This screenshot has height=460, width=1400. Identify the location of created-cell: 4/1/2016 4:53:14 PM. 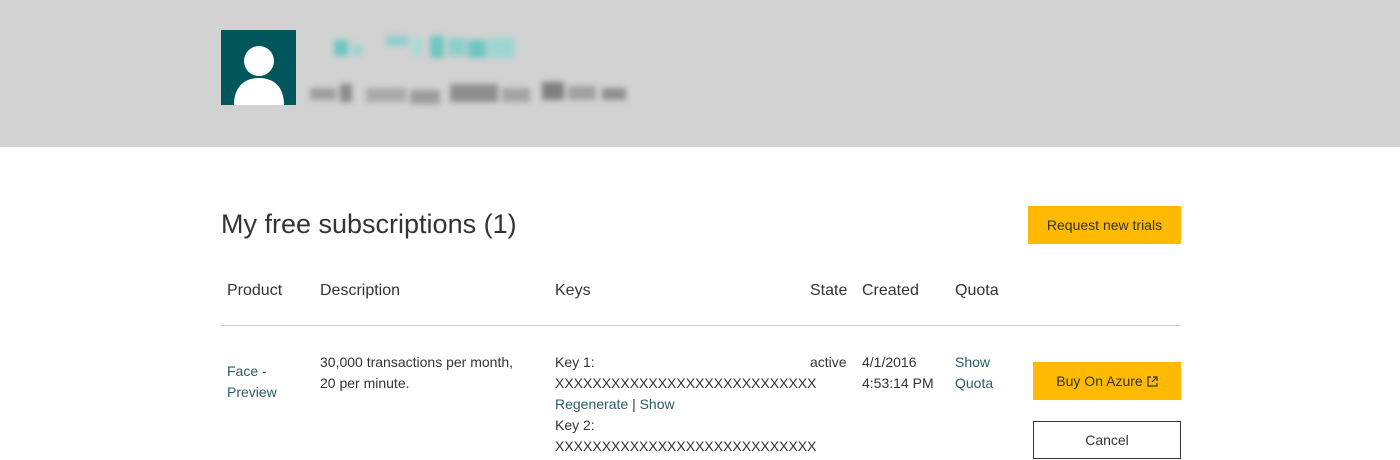
(898, 373).